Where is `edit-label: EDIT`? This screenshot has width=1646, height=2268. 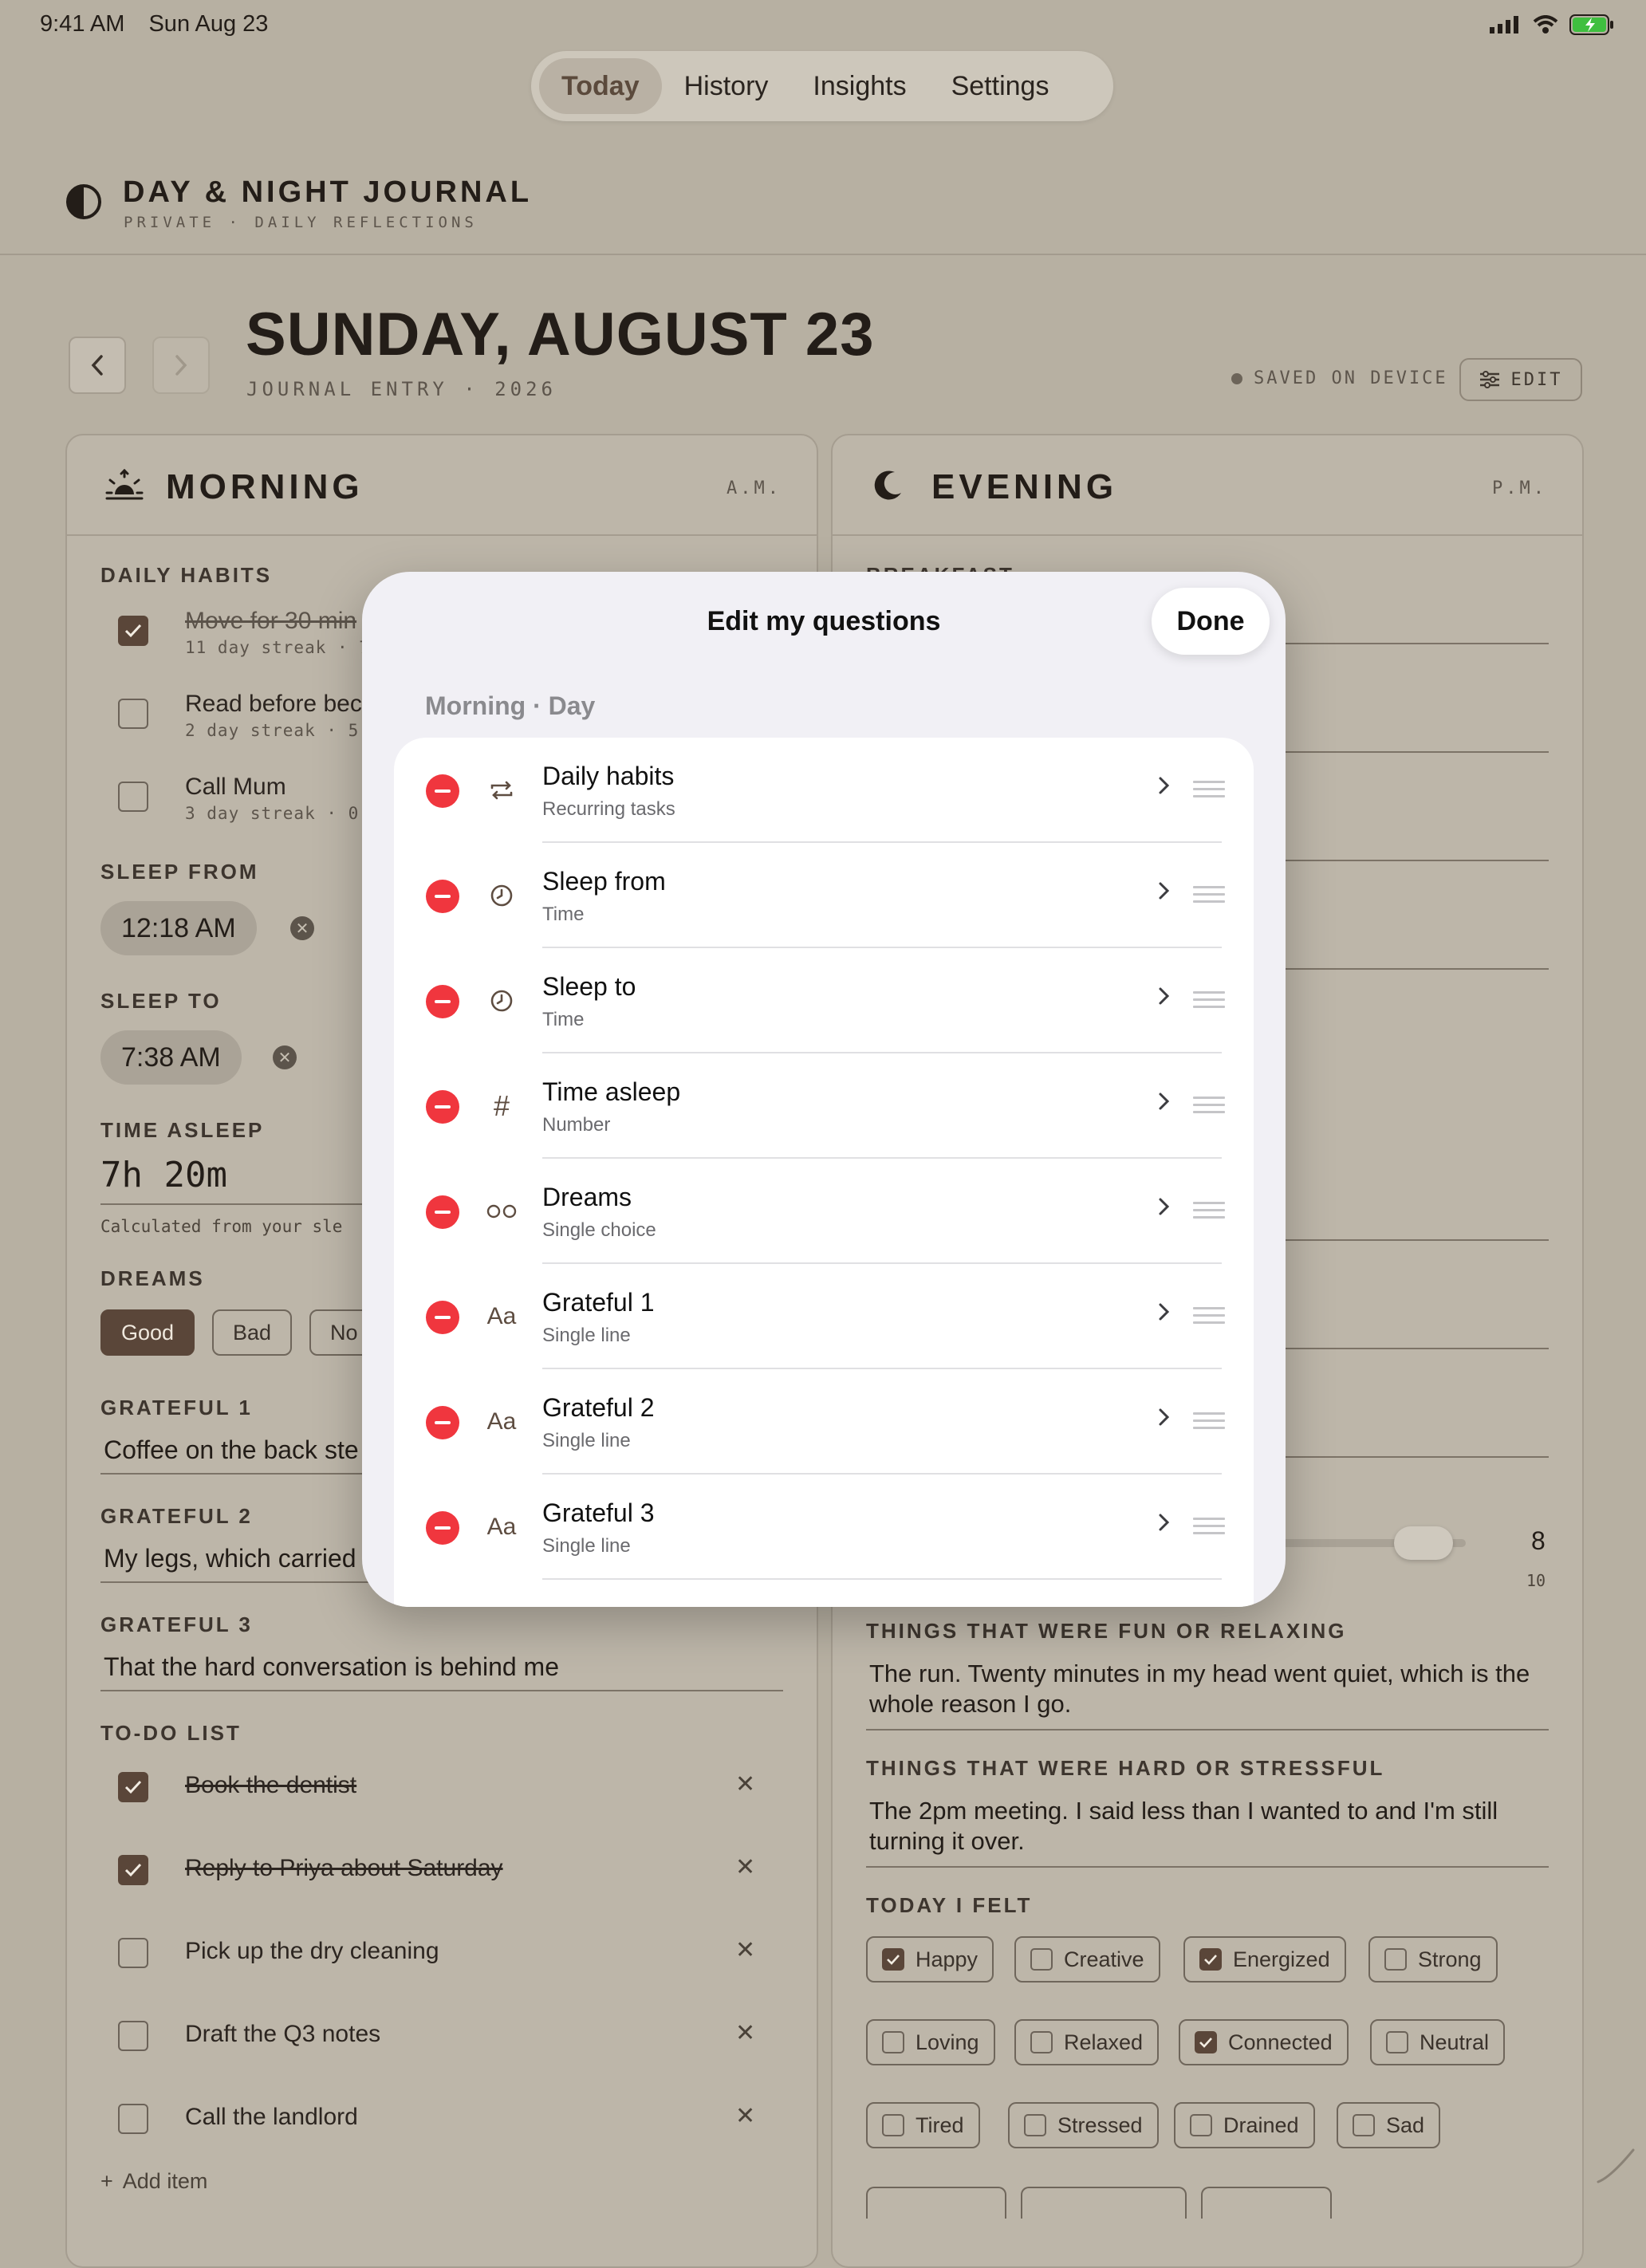
edit-label: EDIT is located at coordinates (1536, 379).